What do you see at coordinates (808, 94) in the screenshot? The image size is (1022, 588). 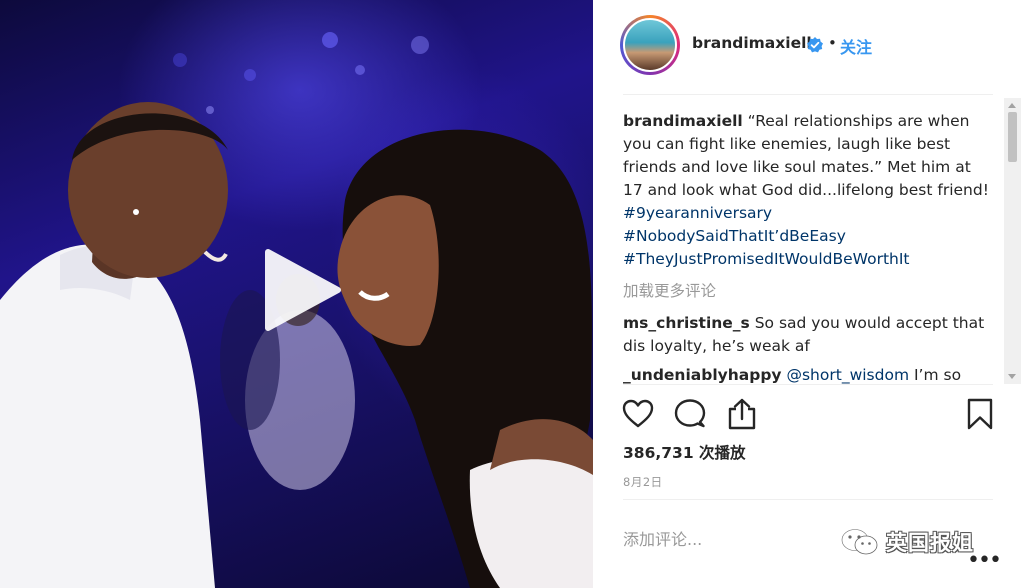 I see `header-divider` at bounding box center [808, 94].